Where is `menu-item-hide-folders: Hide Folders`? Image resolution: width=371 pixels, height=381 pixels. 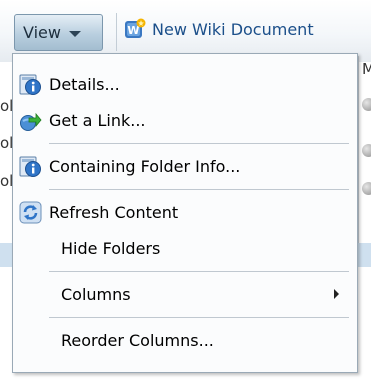
menu-item-hide-folders: Hide Folders is located at coordinates (185, 248).